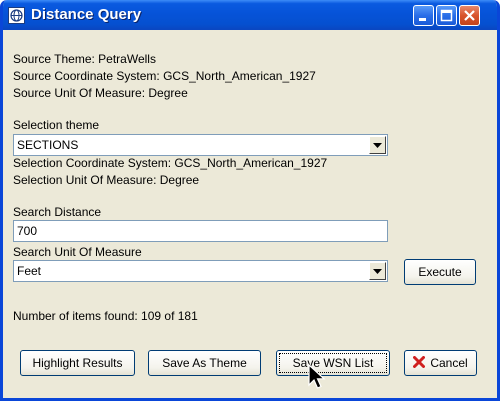 This screenshot has height=401, width=500. Describe the element at coordinates (204, 363) in the screenshot. I see `save-as-theme-button: Save As Theme` at that location.